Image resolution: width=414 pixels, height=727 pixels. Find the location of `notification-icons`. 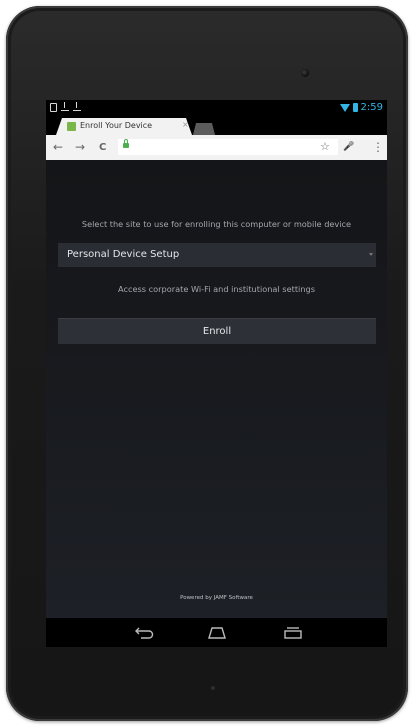

notification-icons is located at coordinates (65, 107).